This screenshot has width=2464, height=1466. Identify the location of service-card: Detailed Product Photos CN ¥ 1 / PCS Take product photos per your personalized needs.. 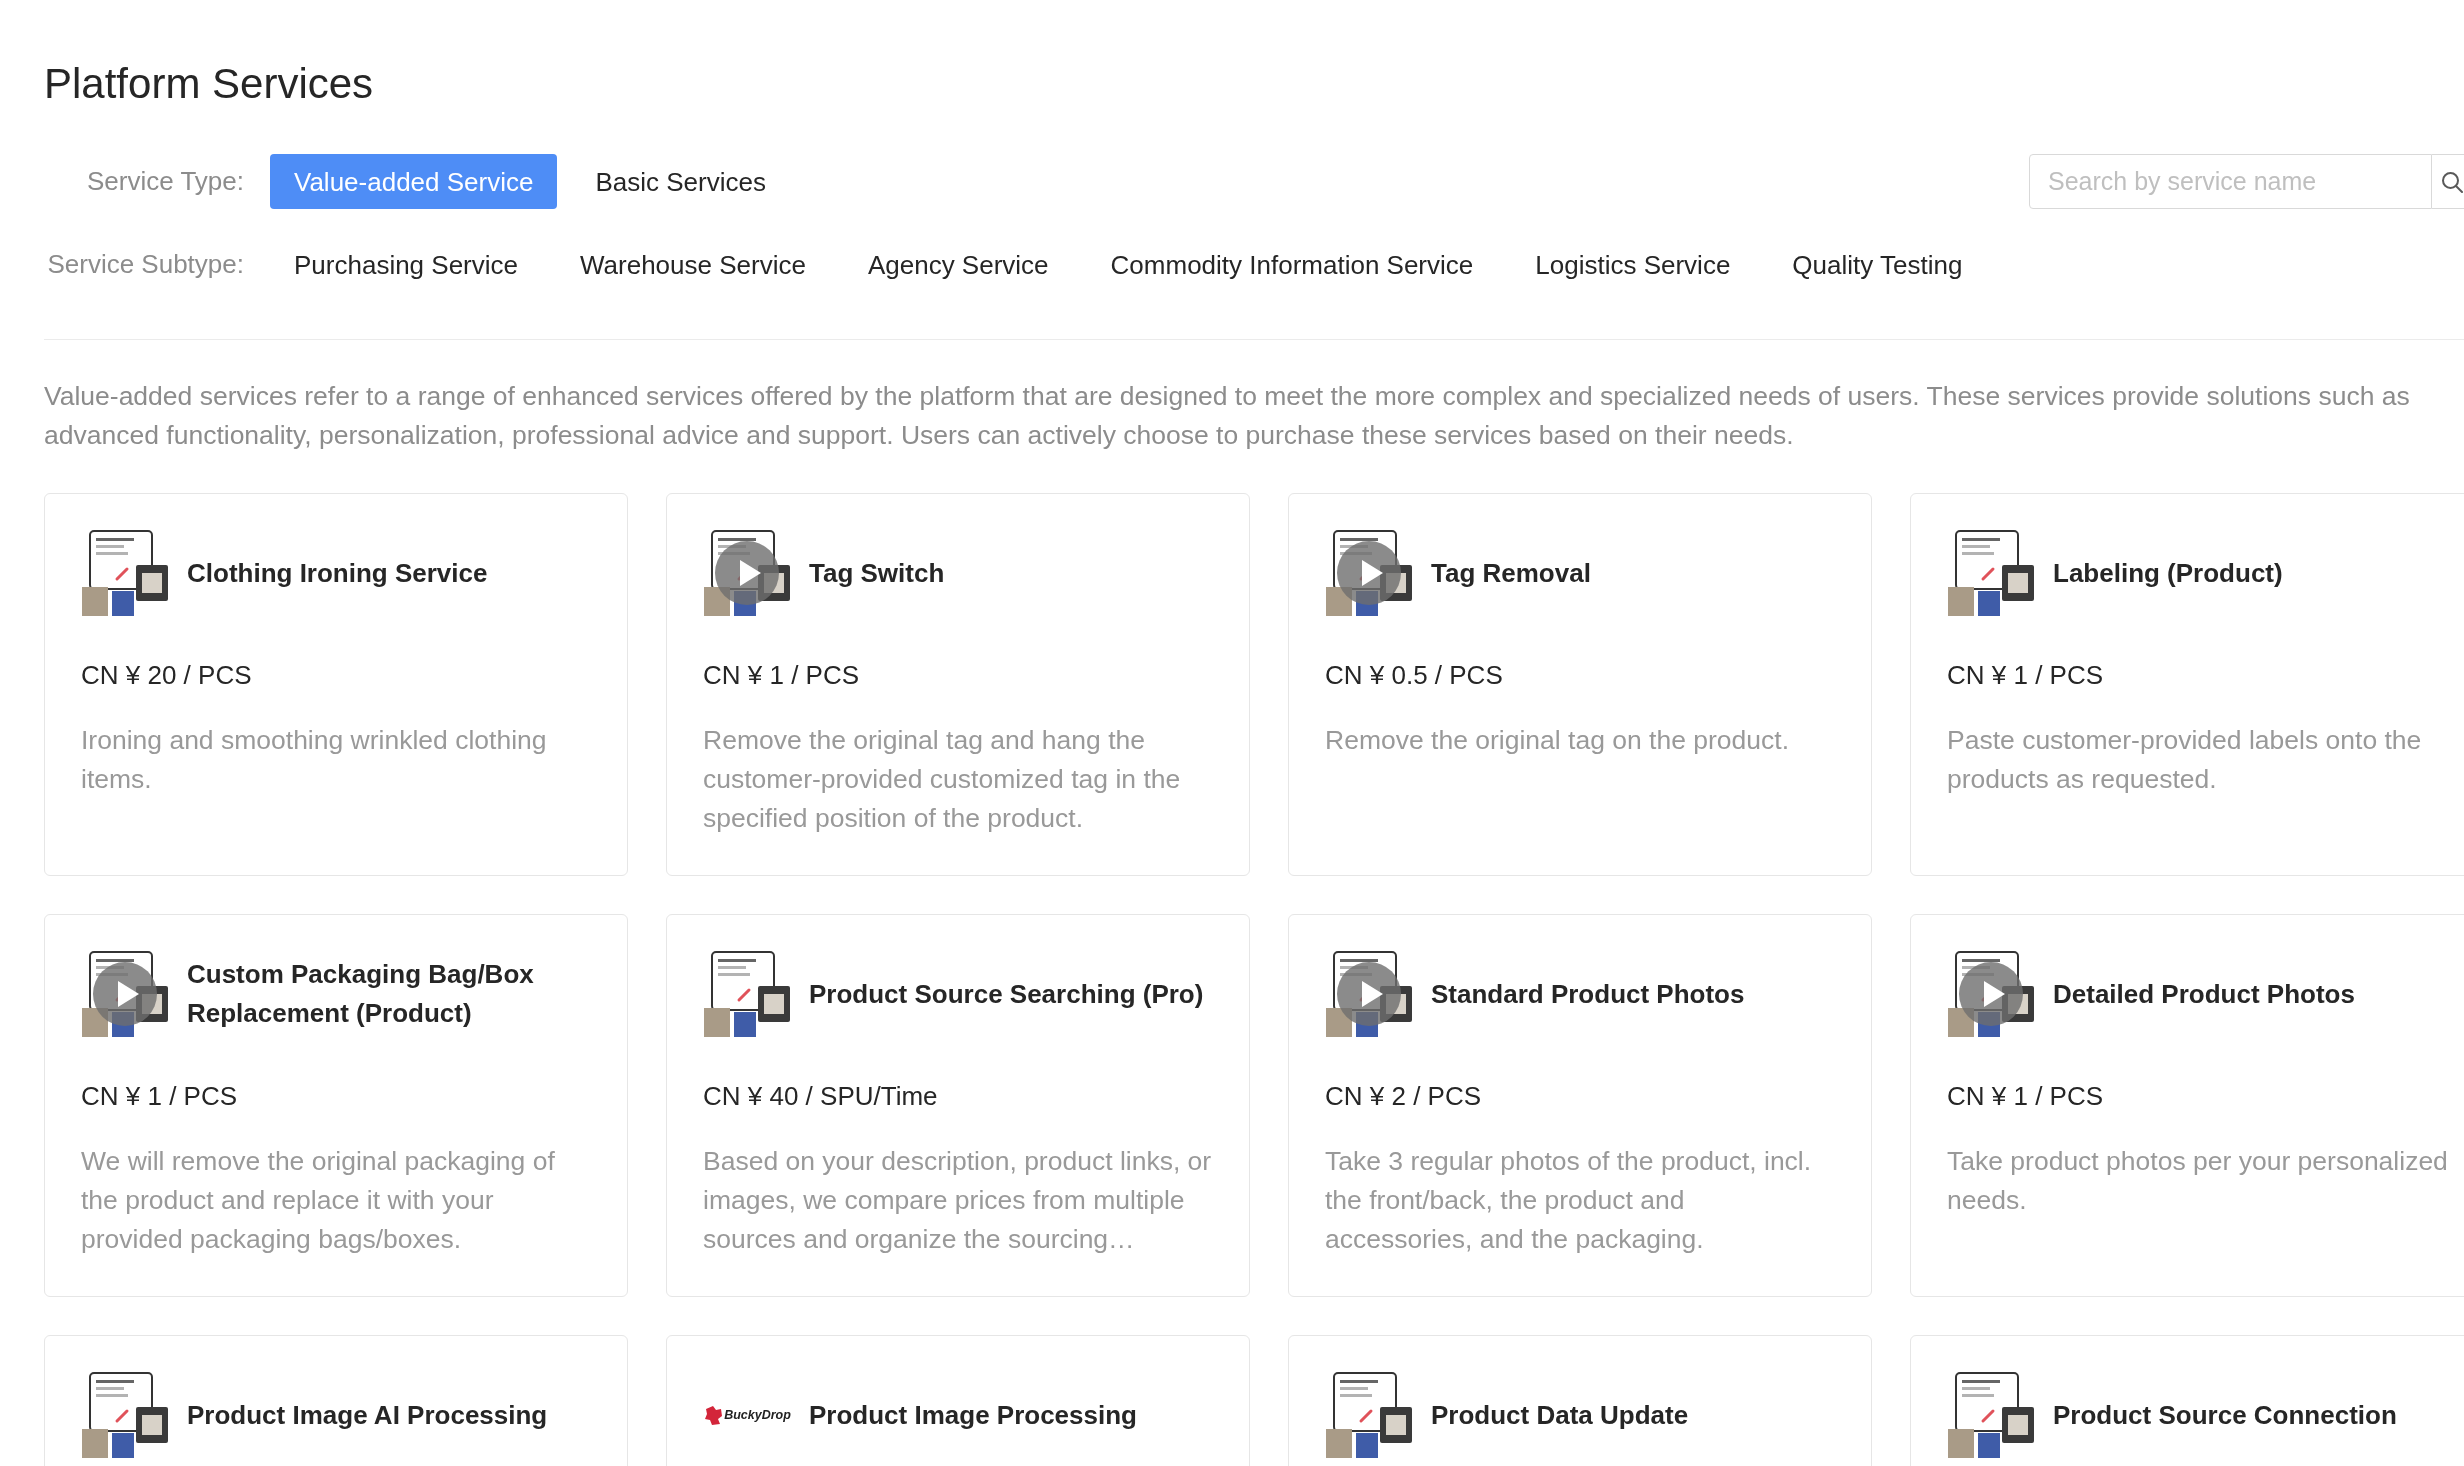
(2187, 1105).